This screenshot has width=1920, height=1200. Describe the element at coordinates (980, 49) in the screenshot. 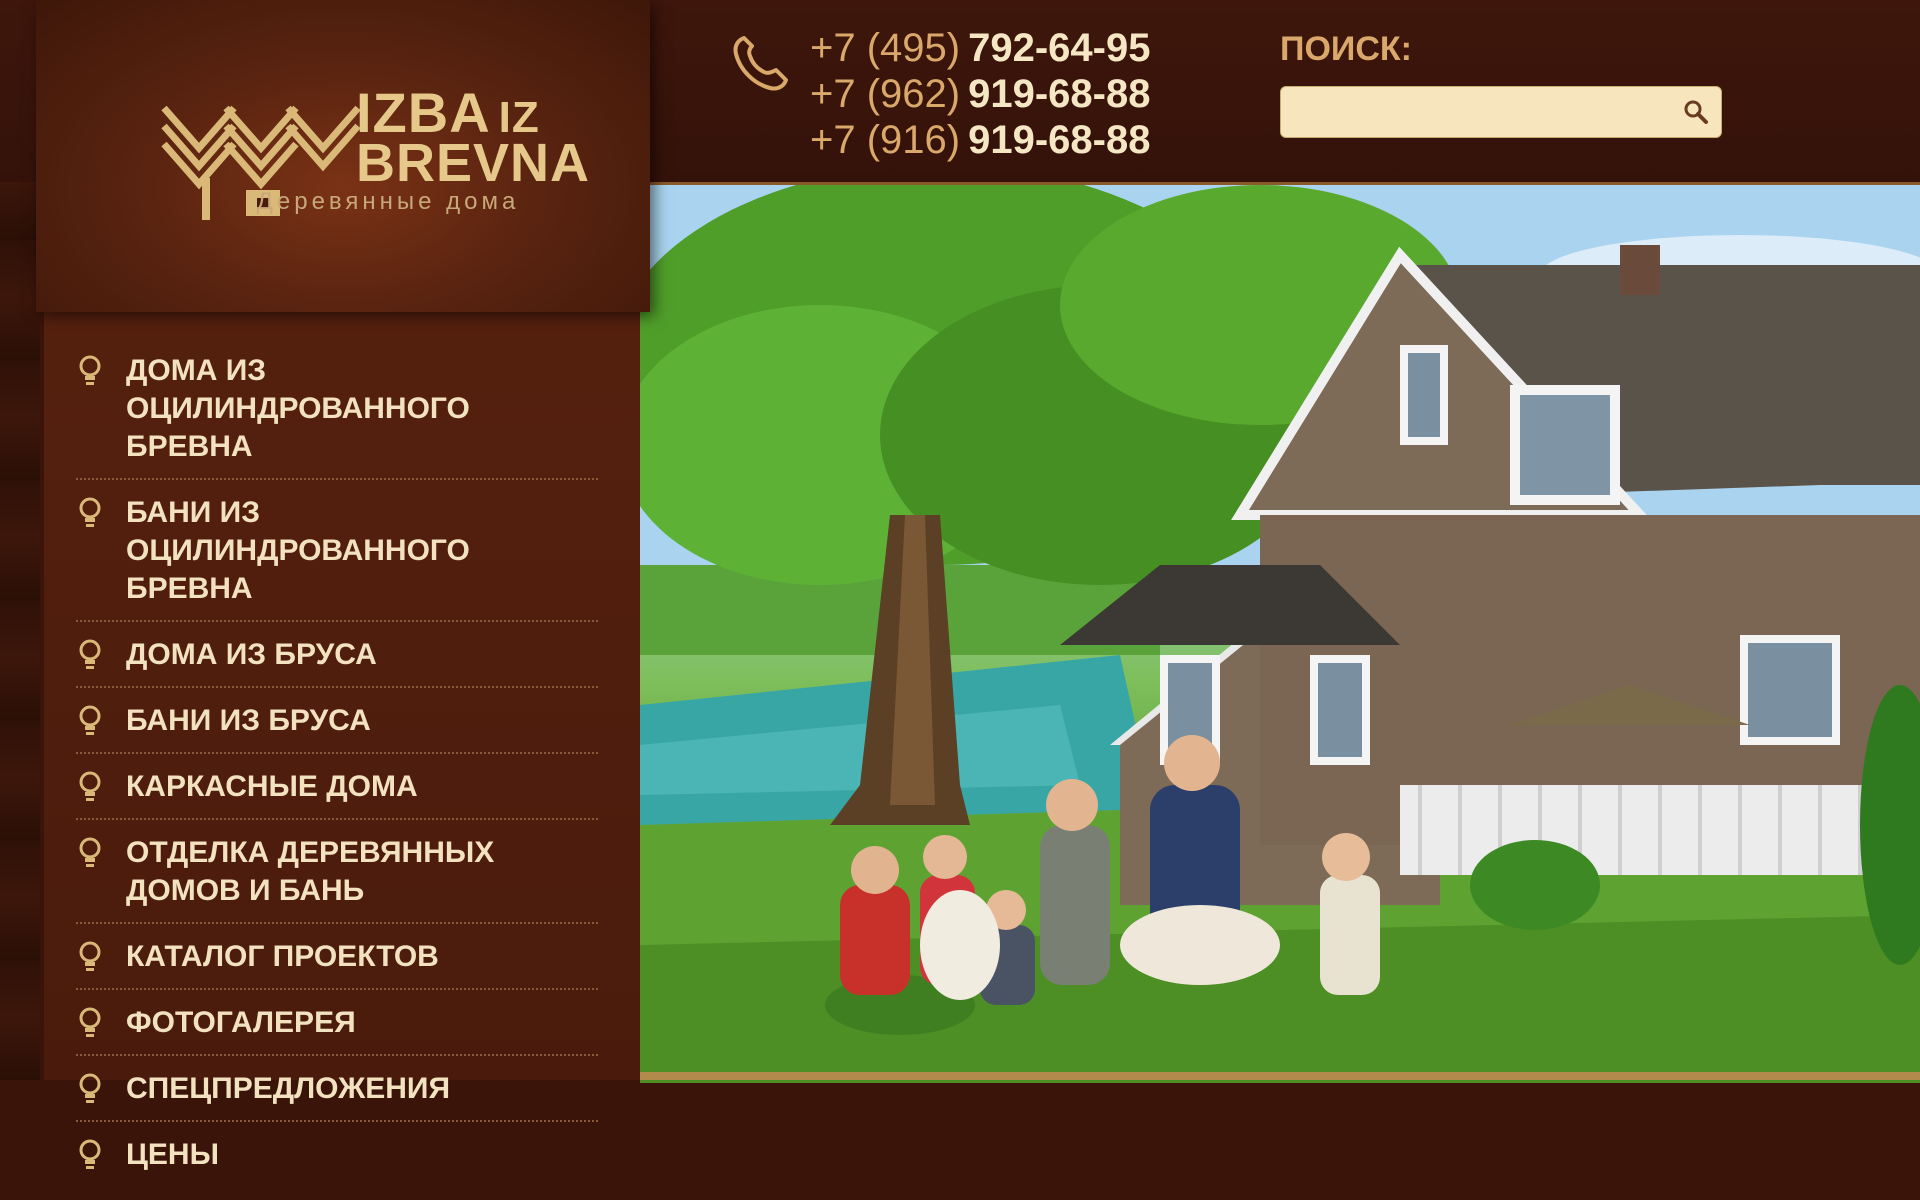

I see `phone-number: +7 (495) 792-64-95` at that location.